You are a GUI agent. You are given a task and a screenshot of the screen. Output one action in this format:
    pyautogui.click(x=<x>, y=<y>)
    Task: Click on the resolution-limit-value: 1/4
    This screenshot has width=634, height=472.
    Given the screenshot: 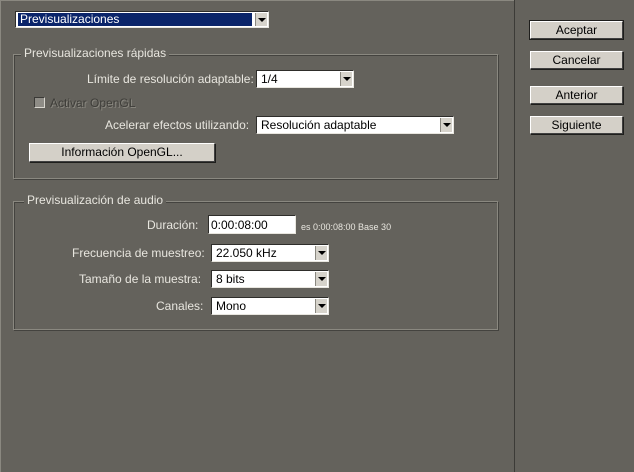 What is the action you would take?
    pyautogui.click(x=269, y=79)
    